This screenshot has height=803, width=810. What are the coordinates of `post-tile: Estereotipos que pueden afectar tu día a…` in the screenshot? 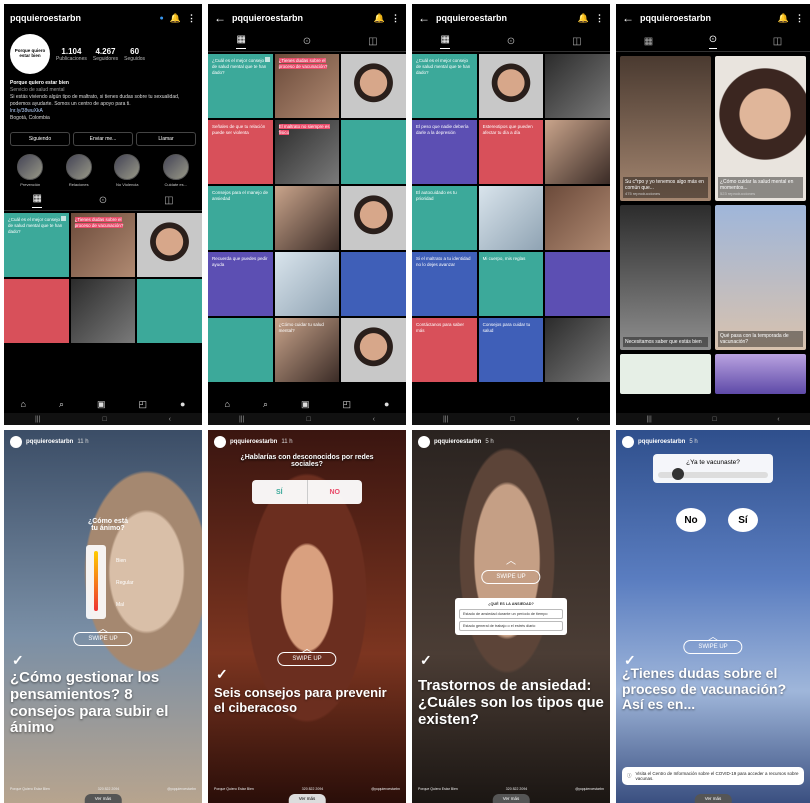 It's located at (511, 152).